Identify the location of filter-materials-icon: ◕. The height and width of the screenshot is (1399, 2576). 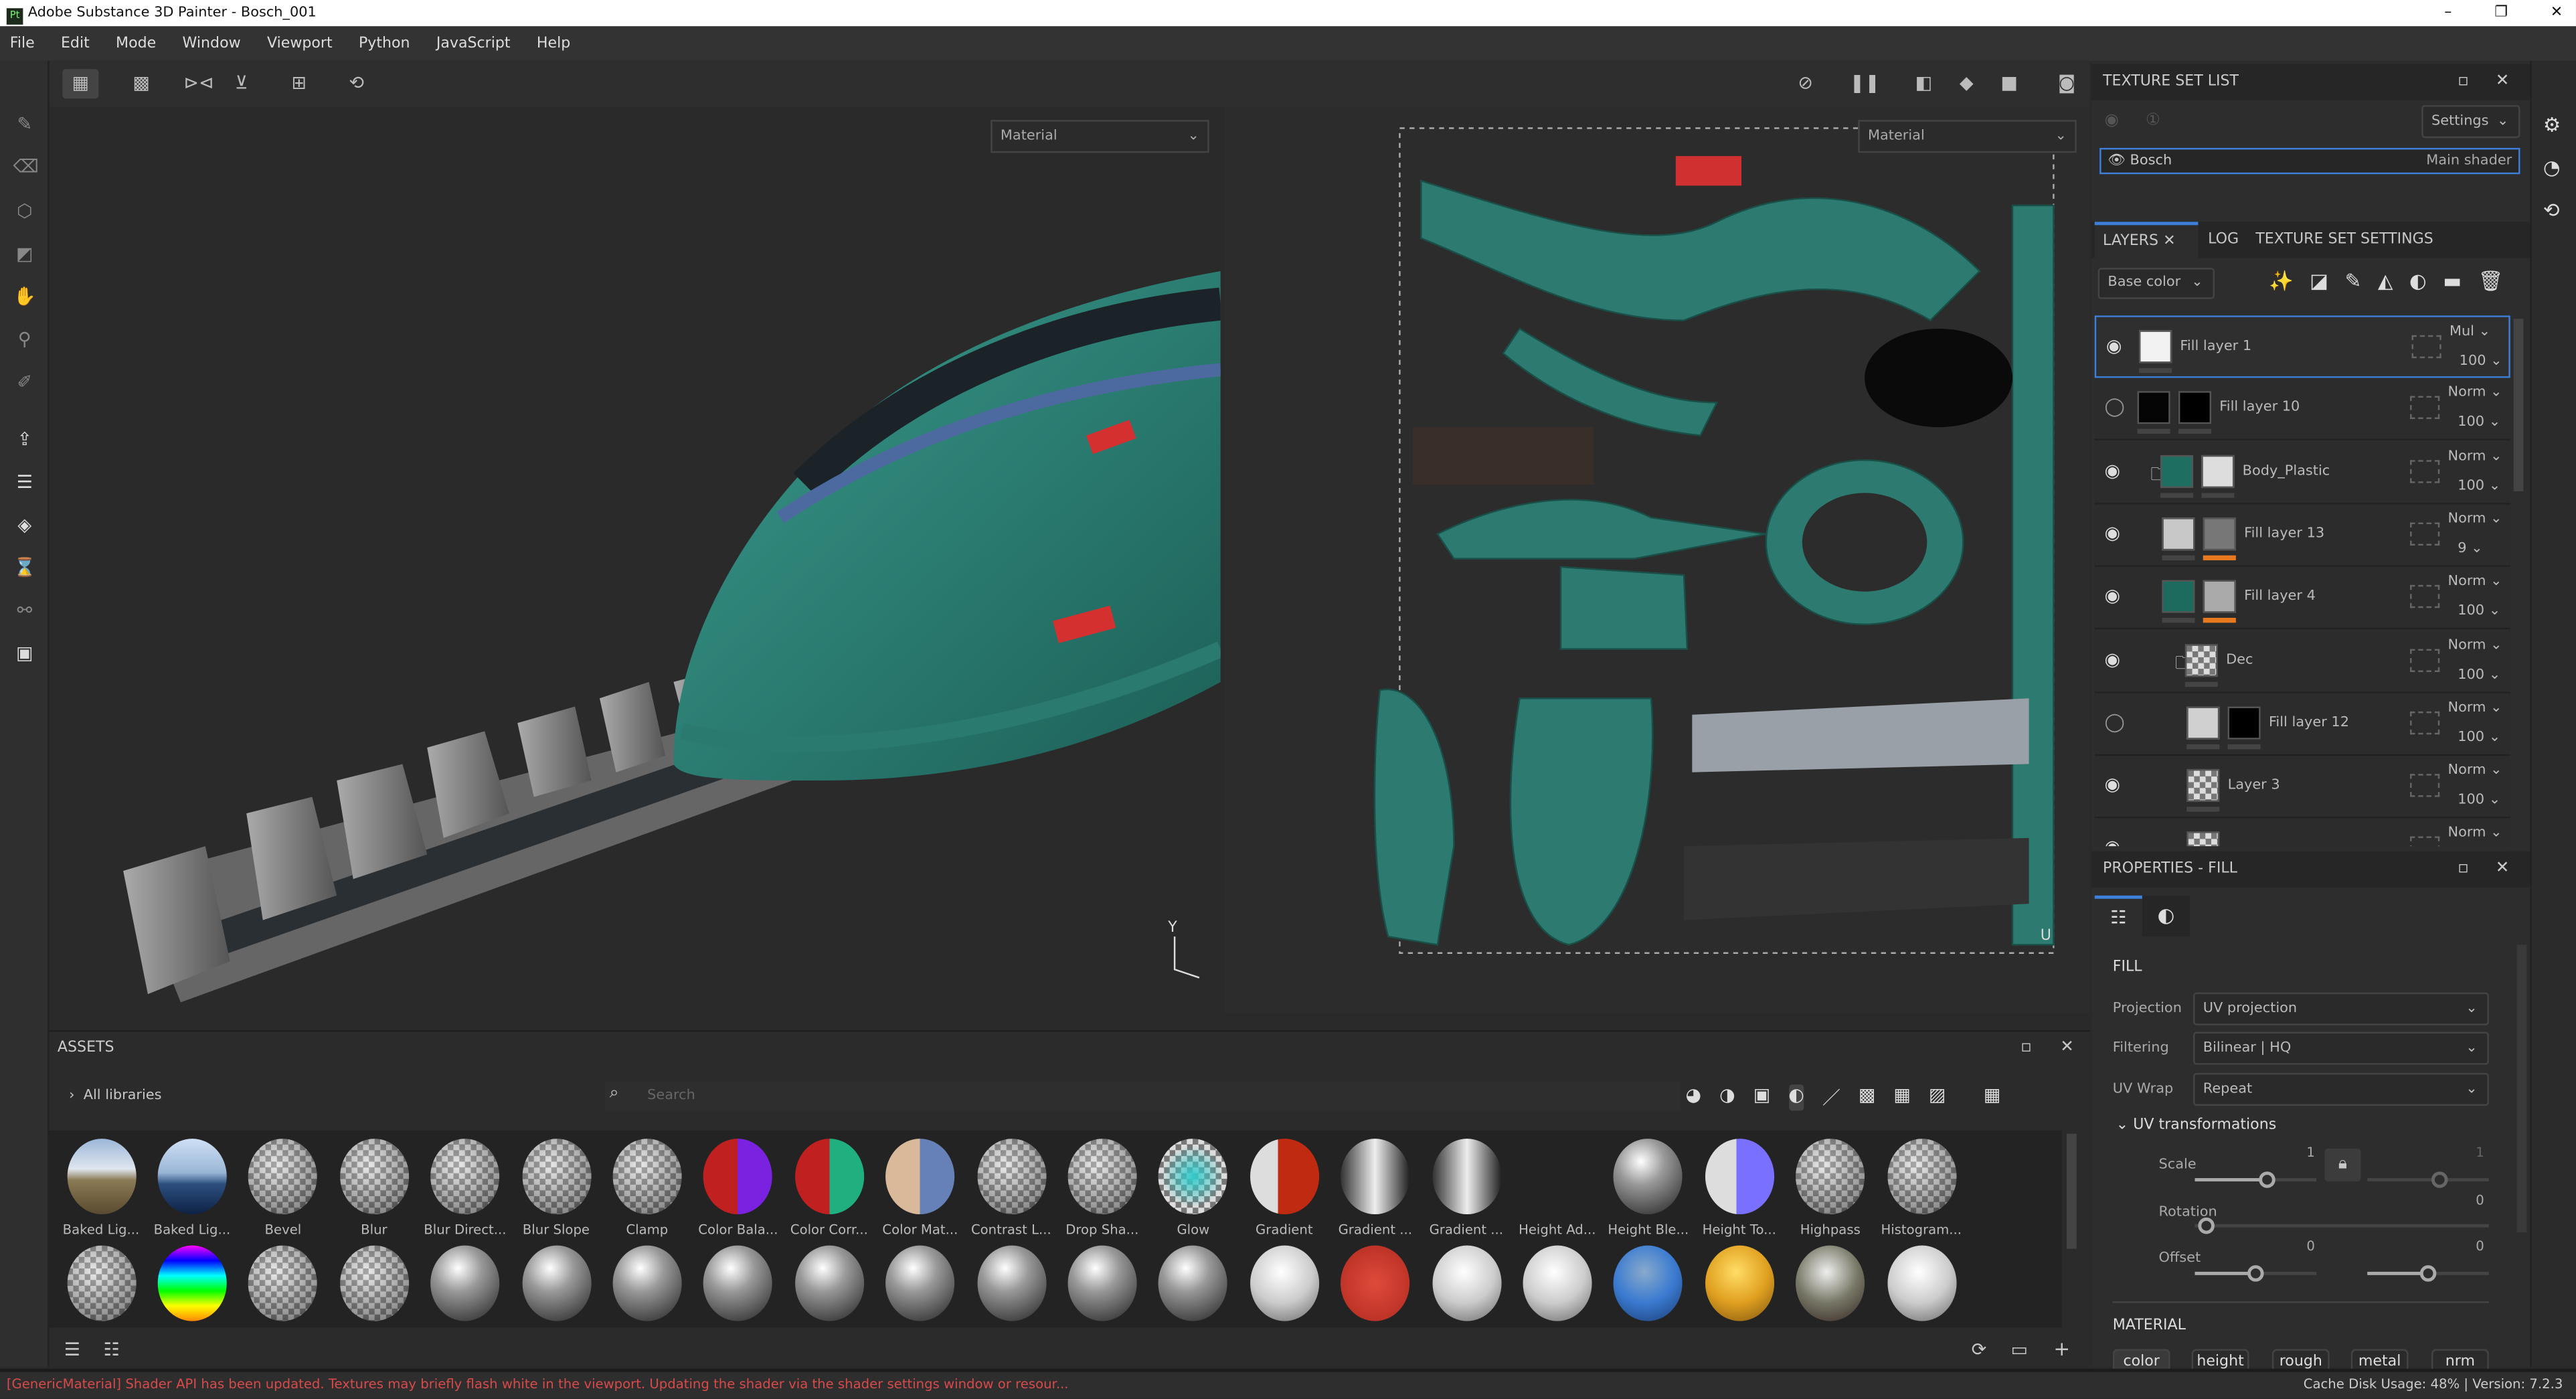
(1694, 1097).